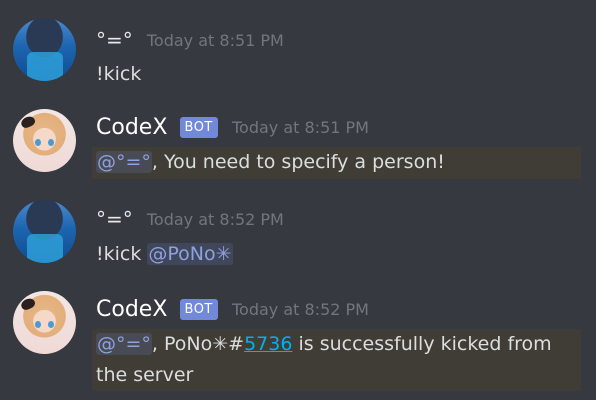 The height and width of the screenshot is (400, 596). What do you see at coordinates (268, 344) in the screenshot?
I see `discriminator-link: 5736` at bounding box center [268, 344].